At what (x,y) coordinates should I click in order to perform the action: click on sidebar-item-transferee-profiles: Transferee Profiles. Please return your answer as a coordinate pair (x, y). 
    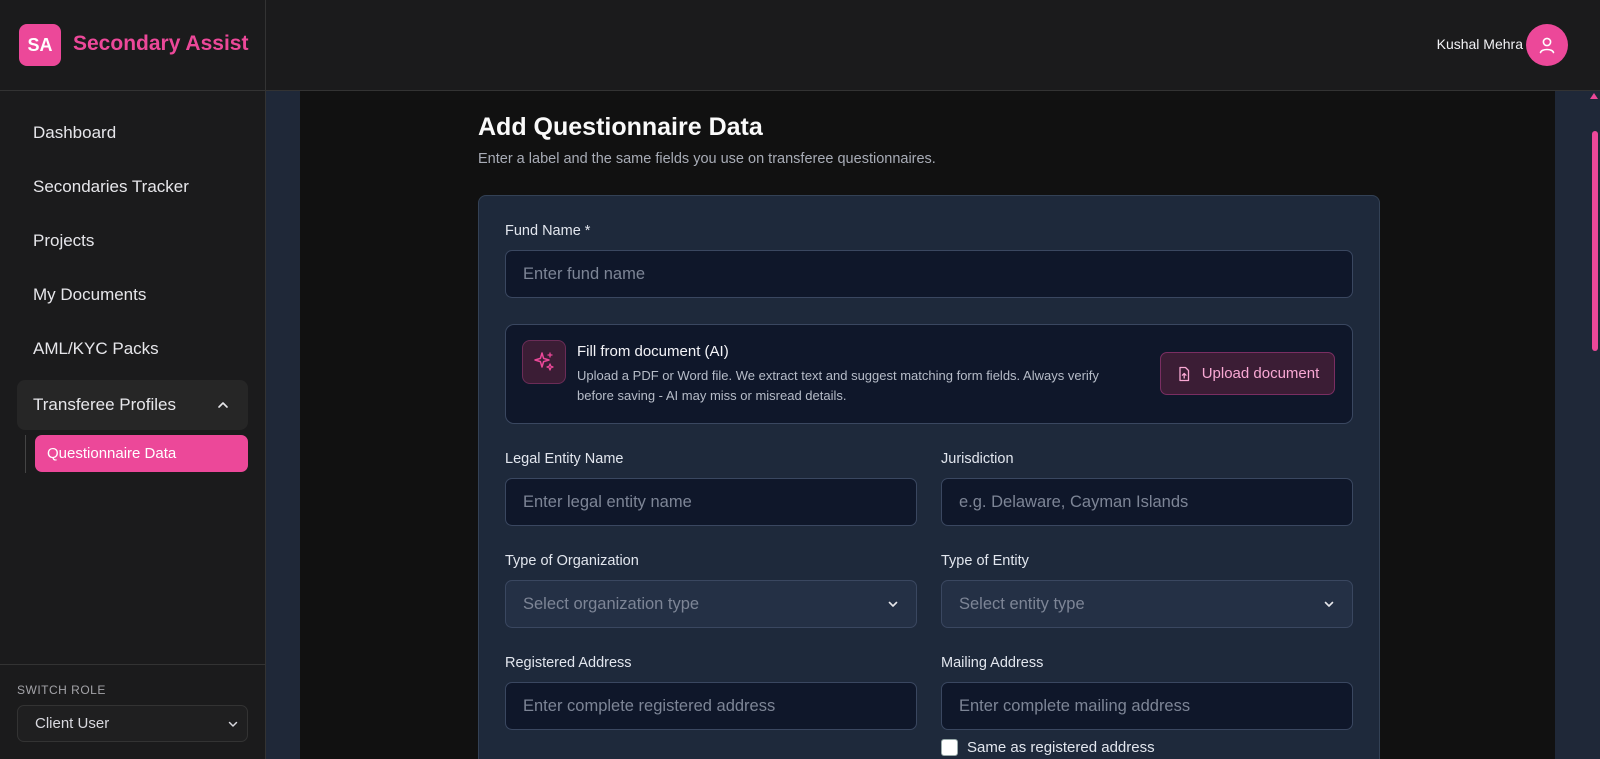
    Looking at the image, I should click on (132, 405).